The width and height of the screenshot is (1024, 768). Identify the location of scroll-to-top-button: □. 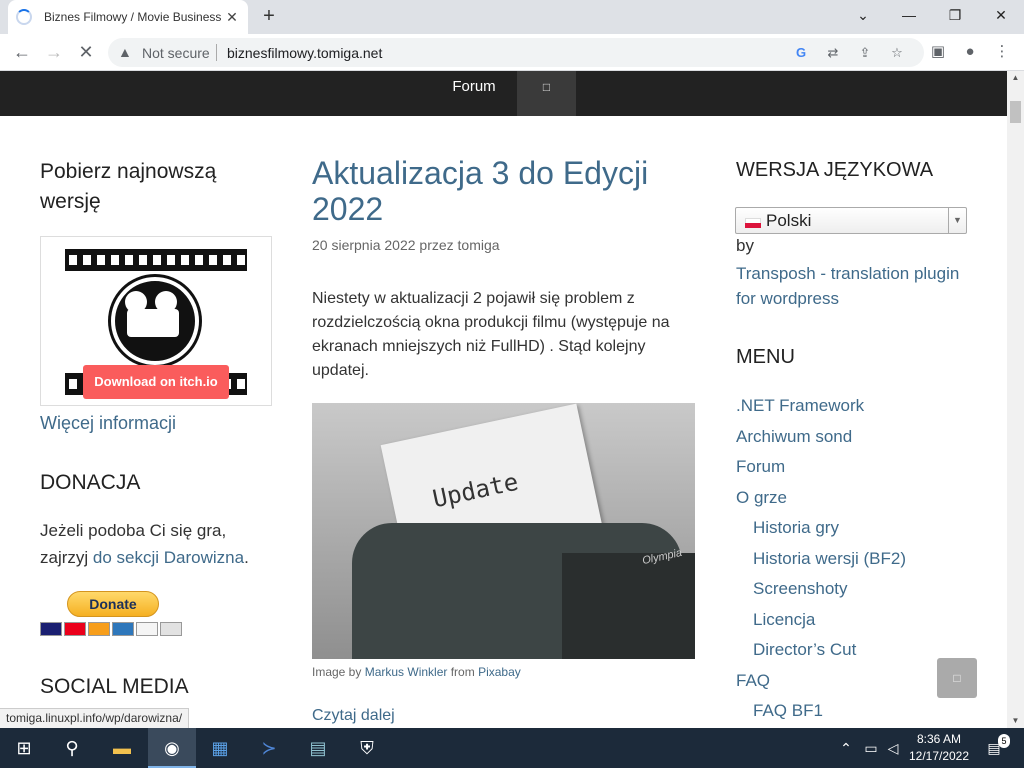
(957, 678).